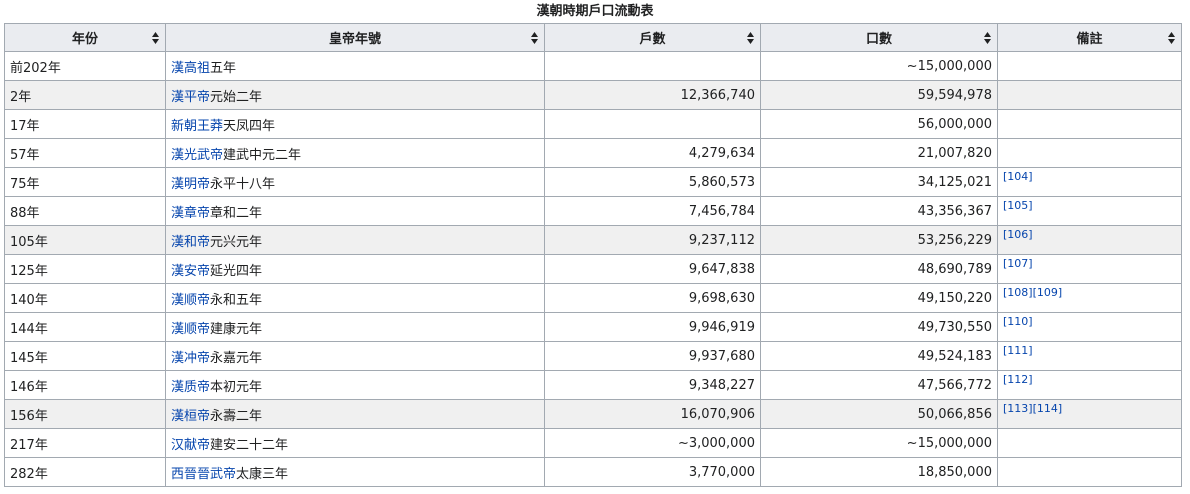 This screenshot has width=1190, height=494. Describe the element at coordinates (249, 445) in the screenshot. I see `era-name: 建安二十二年` at that location.